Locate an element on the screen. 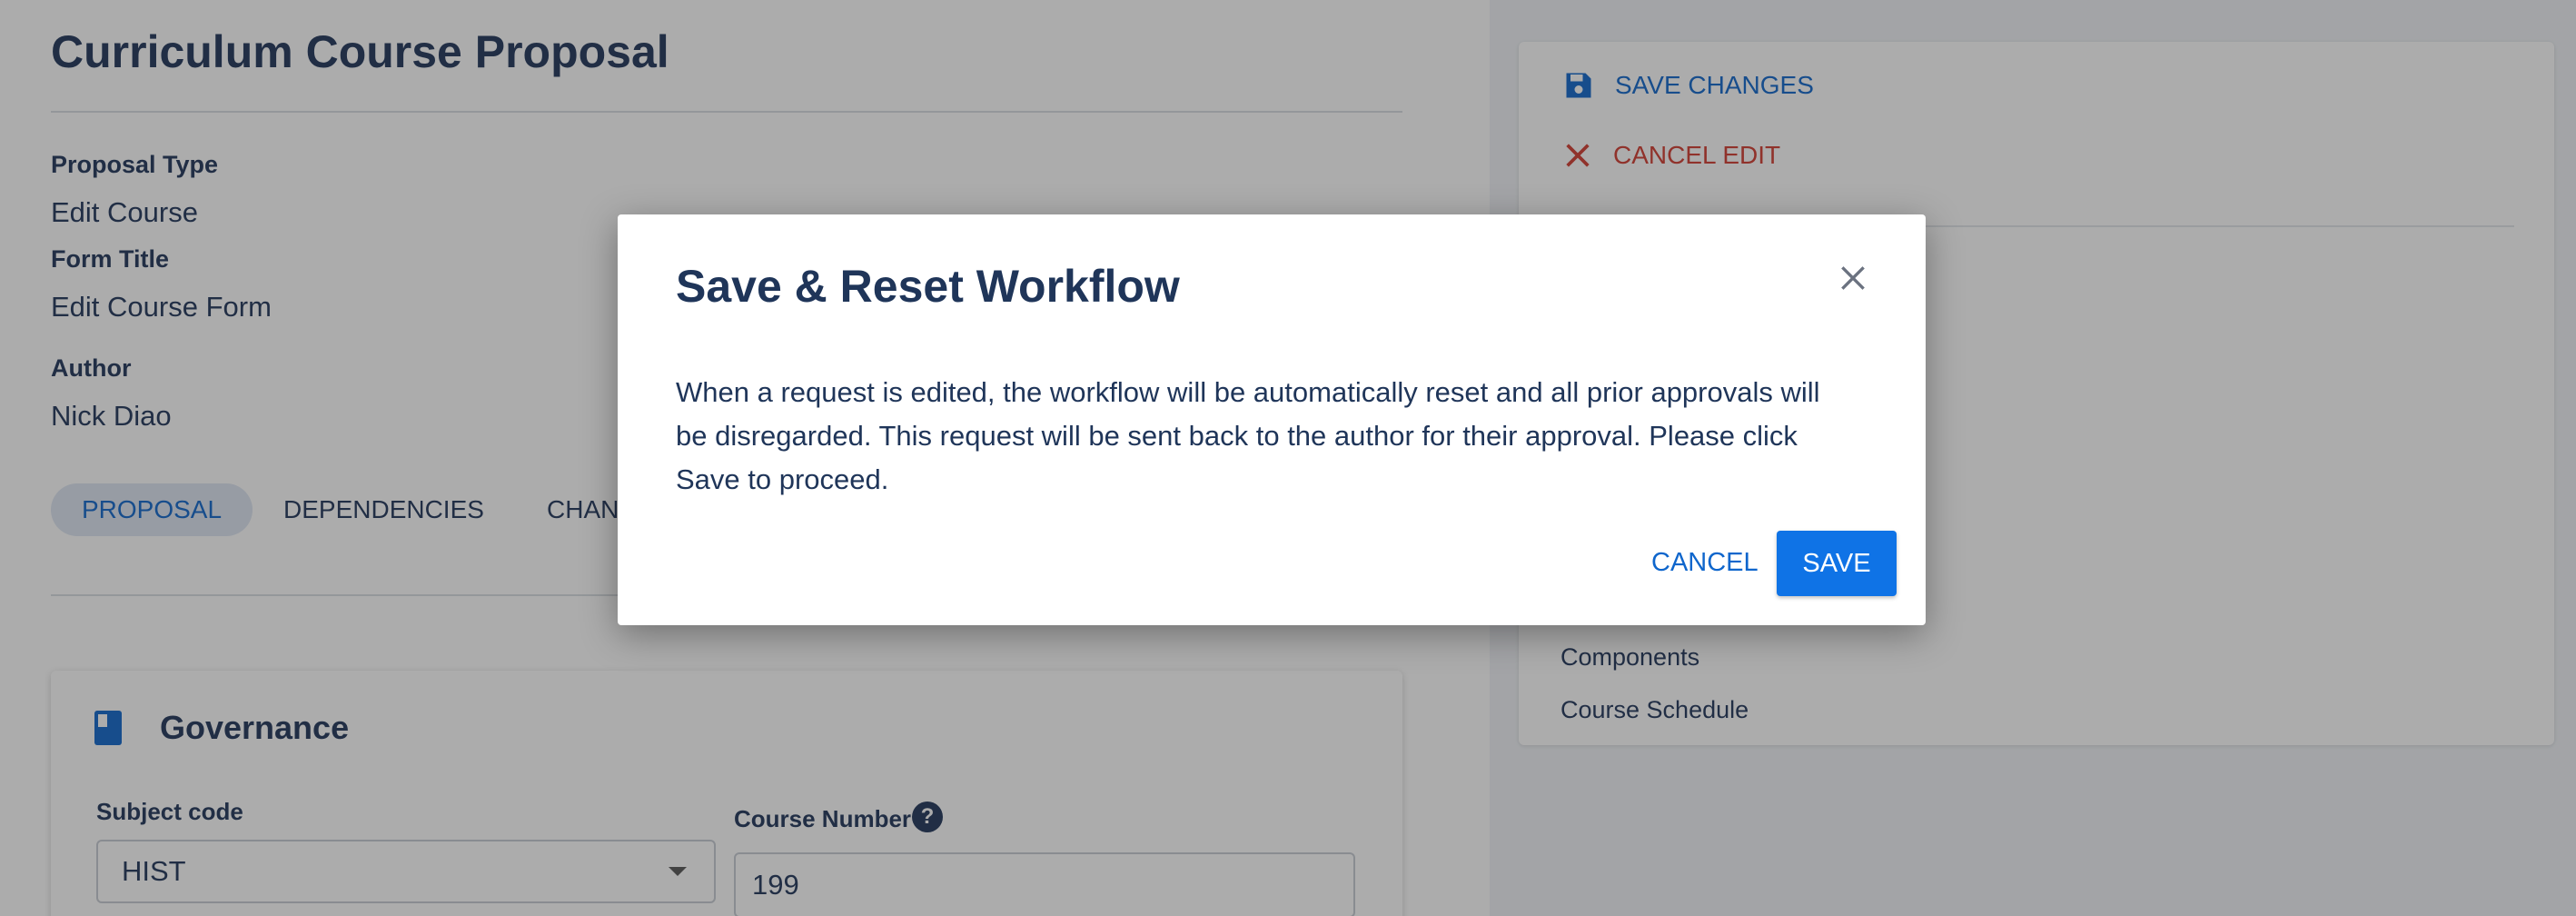  close-icon is located at coordinates (1853, 278).